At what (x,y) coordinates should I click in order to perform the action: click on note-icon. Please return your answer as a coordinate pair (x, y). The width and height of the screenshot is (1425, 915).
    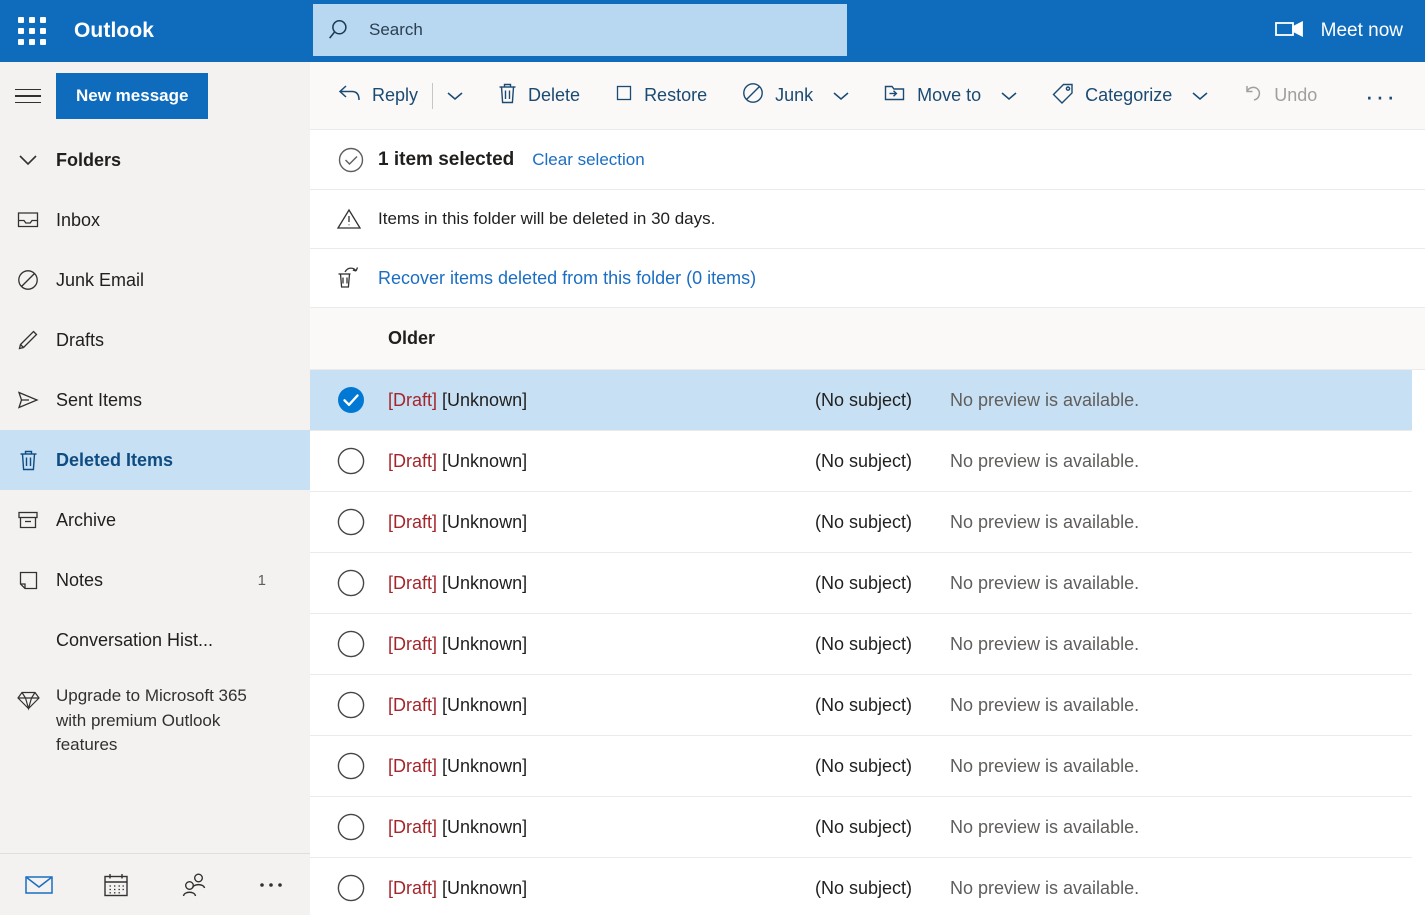
    Looking at the image, I should click on (28, 580).